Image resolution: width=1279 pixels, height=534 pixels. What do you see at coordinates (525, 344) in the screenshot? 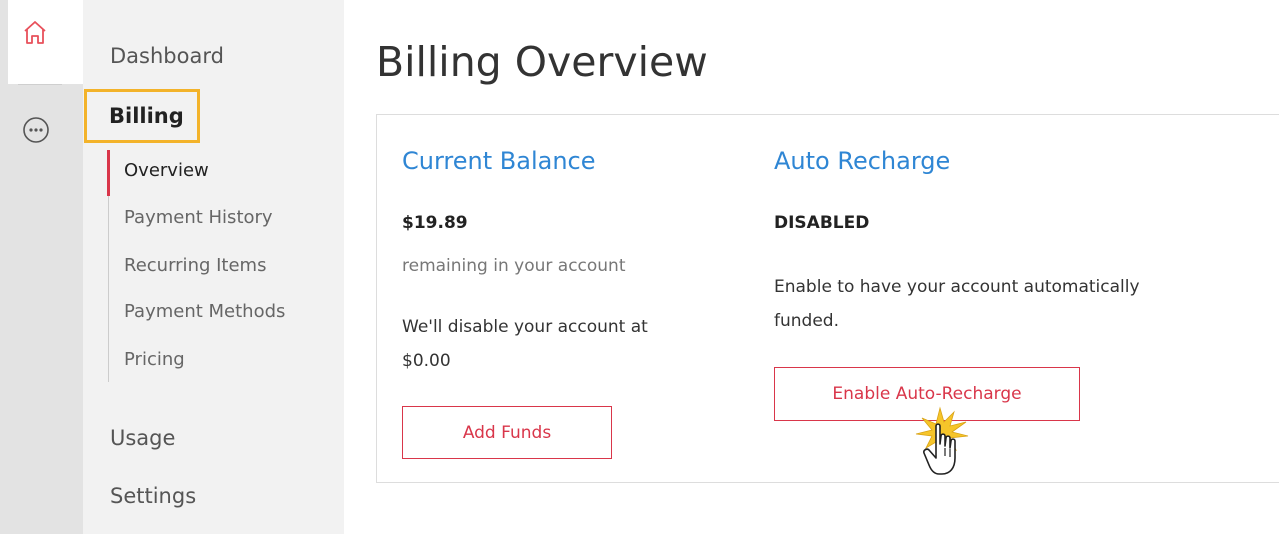
I see `disable-threshold-note: We'll disable your account at $0.00` at bounding box center [525, 344].